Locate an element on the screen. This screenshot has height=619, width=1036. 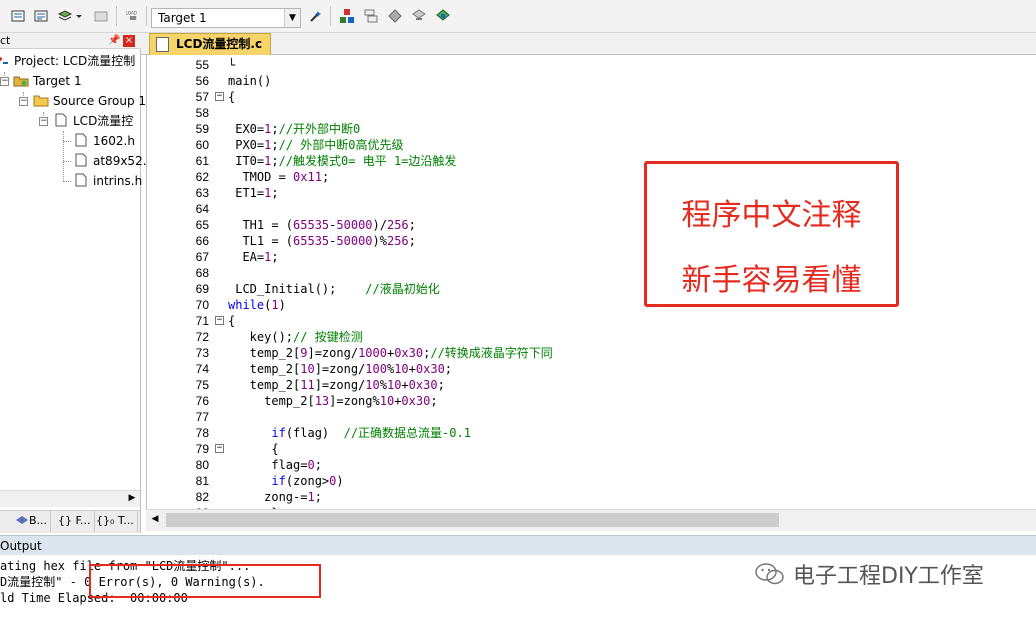
code-text: ET1=1; is located at coordinates (253, 193).